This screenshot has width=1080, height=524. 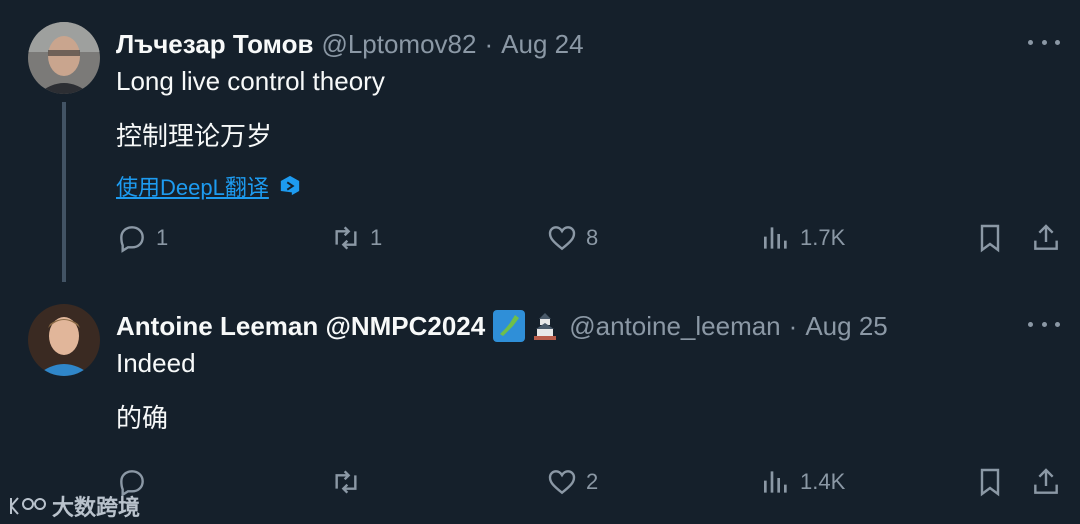 I want to click on reply-button: 1, so click(x=142, y=238).